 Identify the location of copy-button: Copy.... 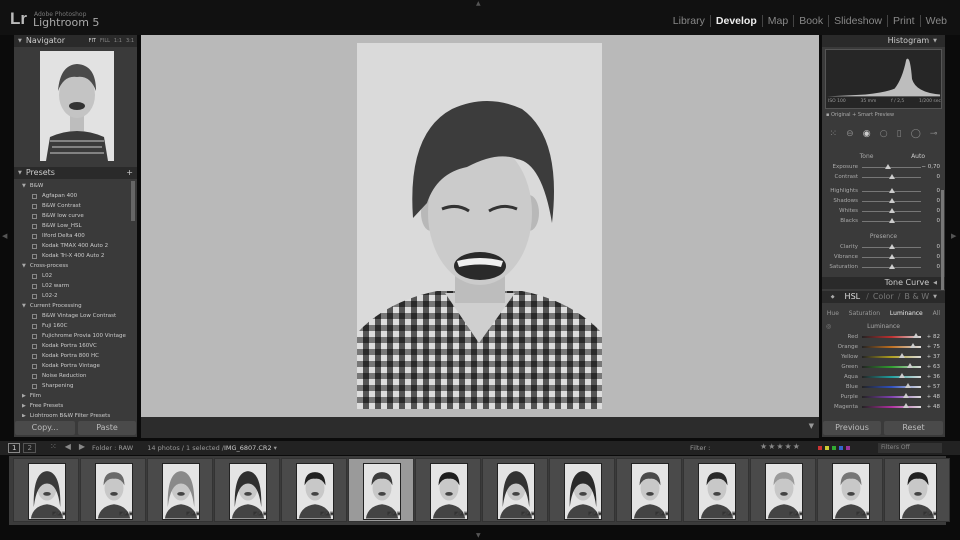
(45, 428).